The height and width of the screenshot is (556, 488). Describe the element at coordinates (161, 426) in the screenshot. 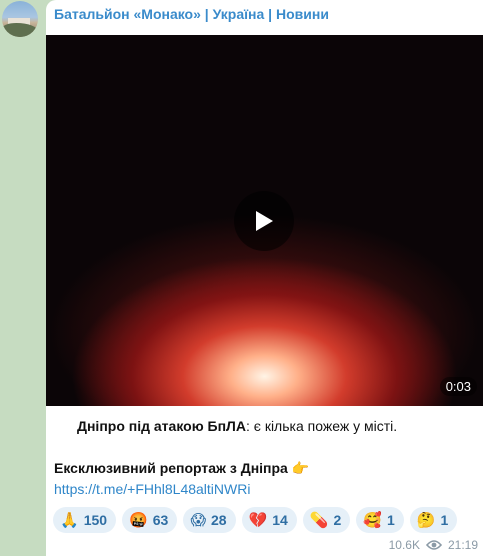

I see `message-bold: Дніпро під атакою БпЛА` at that location.